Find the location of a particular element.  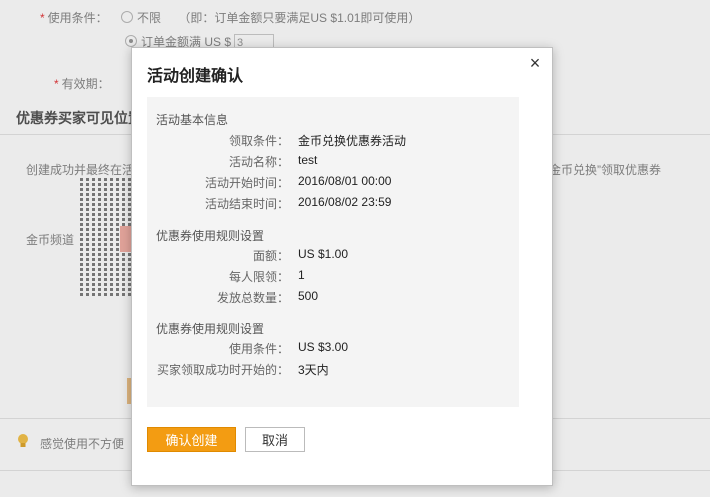

basic-info-title: 活动基本信息 is located at coordinates (192, 120).